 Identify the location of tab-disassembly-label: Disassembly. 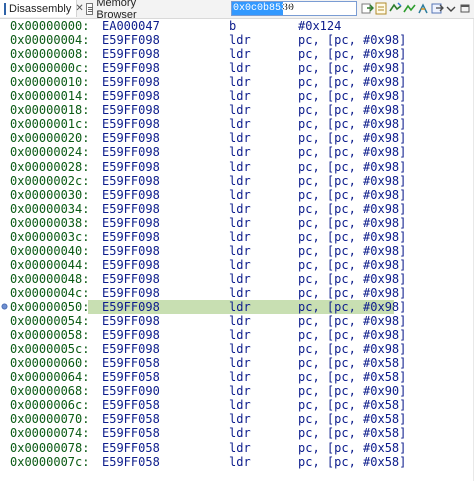
(40, 8).